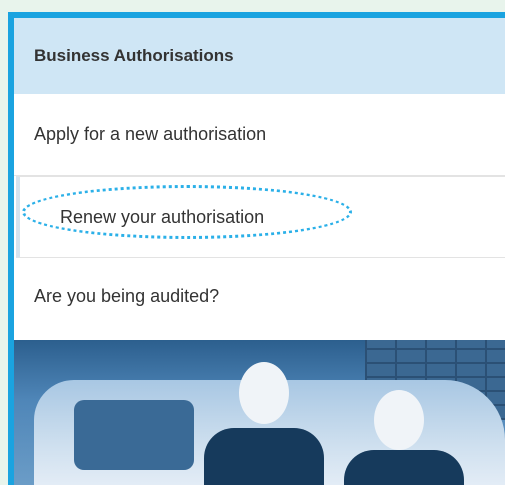  Describe the element at coordinates (162, 216) in the screenshot. I see `menu-item-renew-label: Renew your authorisation` at that location.